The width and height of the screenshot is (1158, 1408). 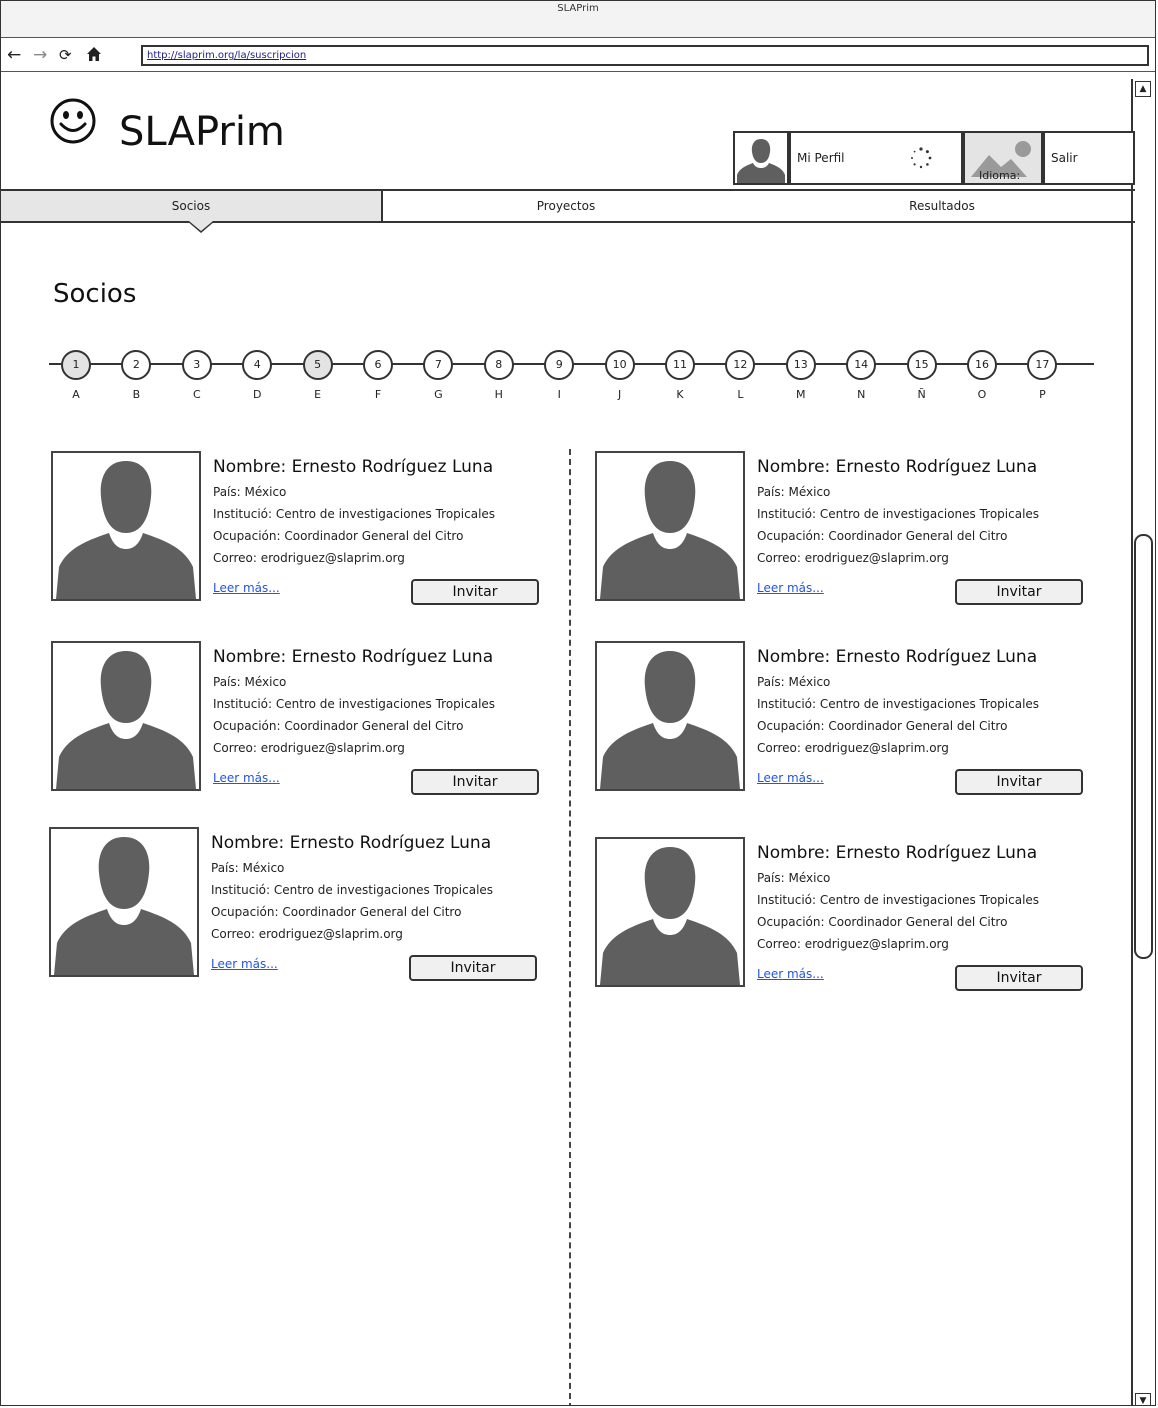 I want to click on step-letter-8: H, so click(x=499, y=394).